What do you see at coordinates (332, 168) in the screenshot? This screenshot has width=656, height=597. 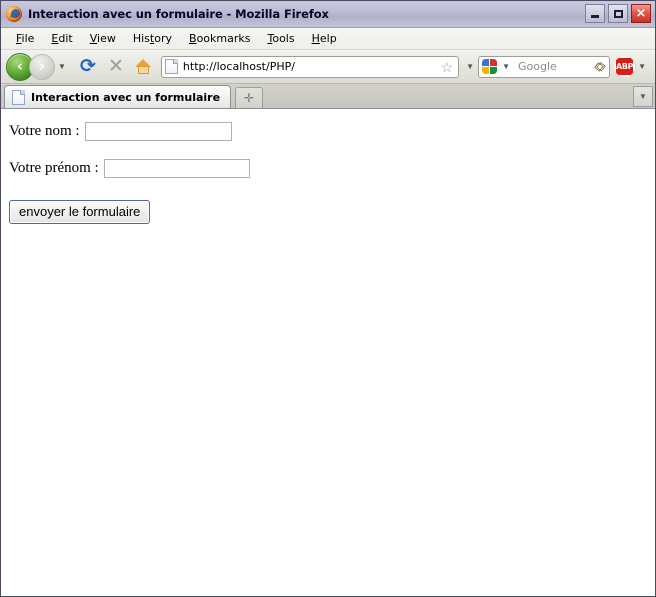 I see `form-row-prenom: Votre prénom :` at bounding box center [332, 168].